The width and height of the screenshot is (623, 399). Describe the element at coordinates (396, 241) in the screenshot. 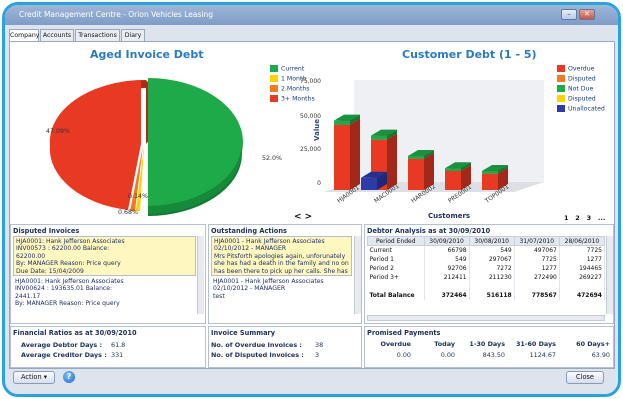

I see `col-period-ended: Period Ended` at that location.